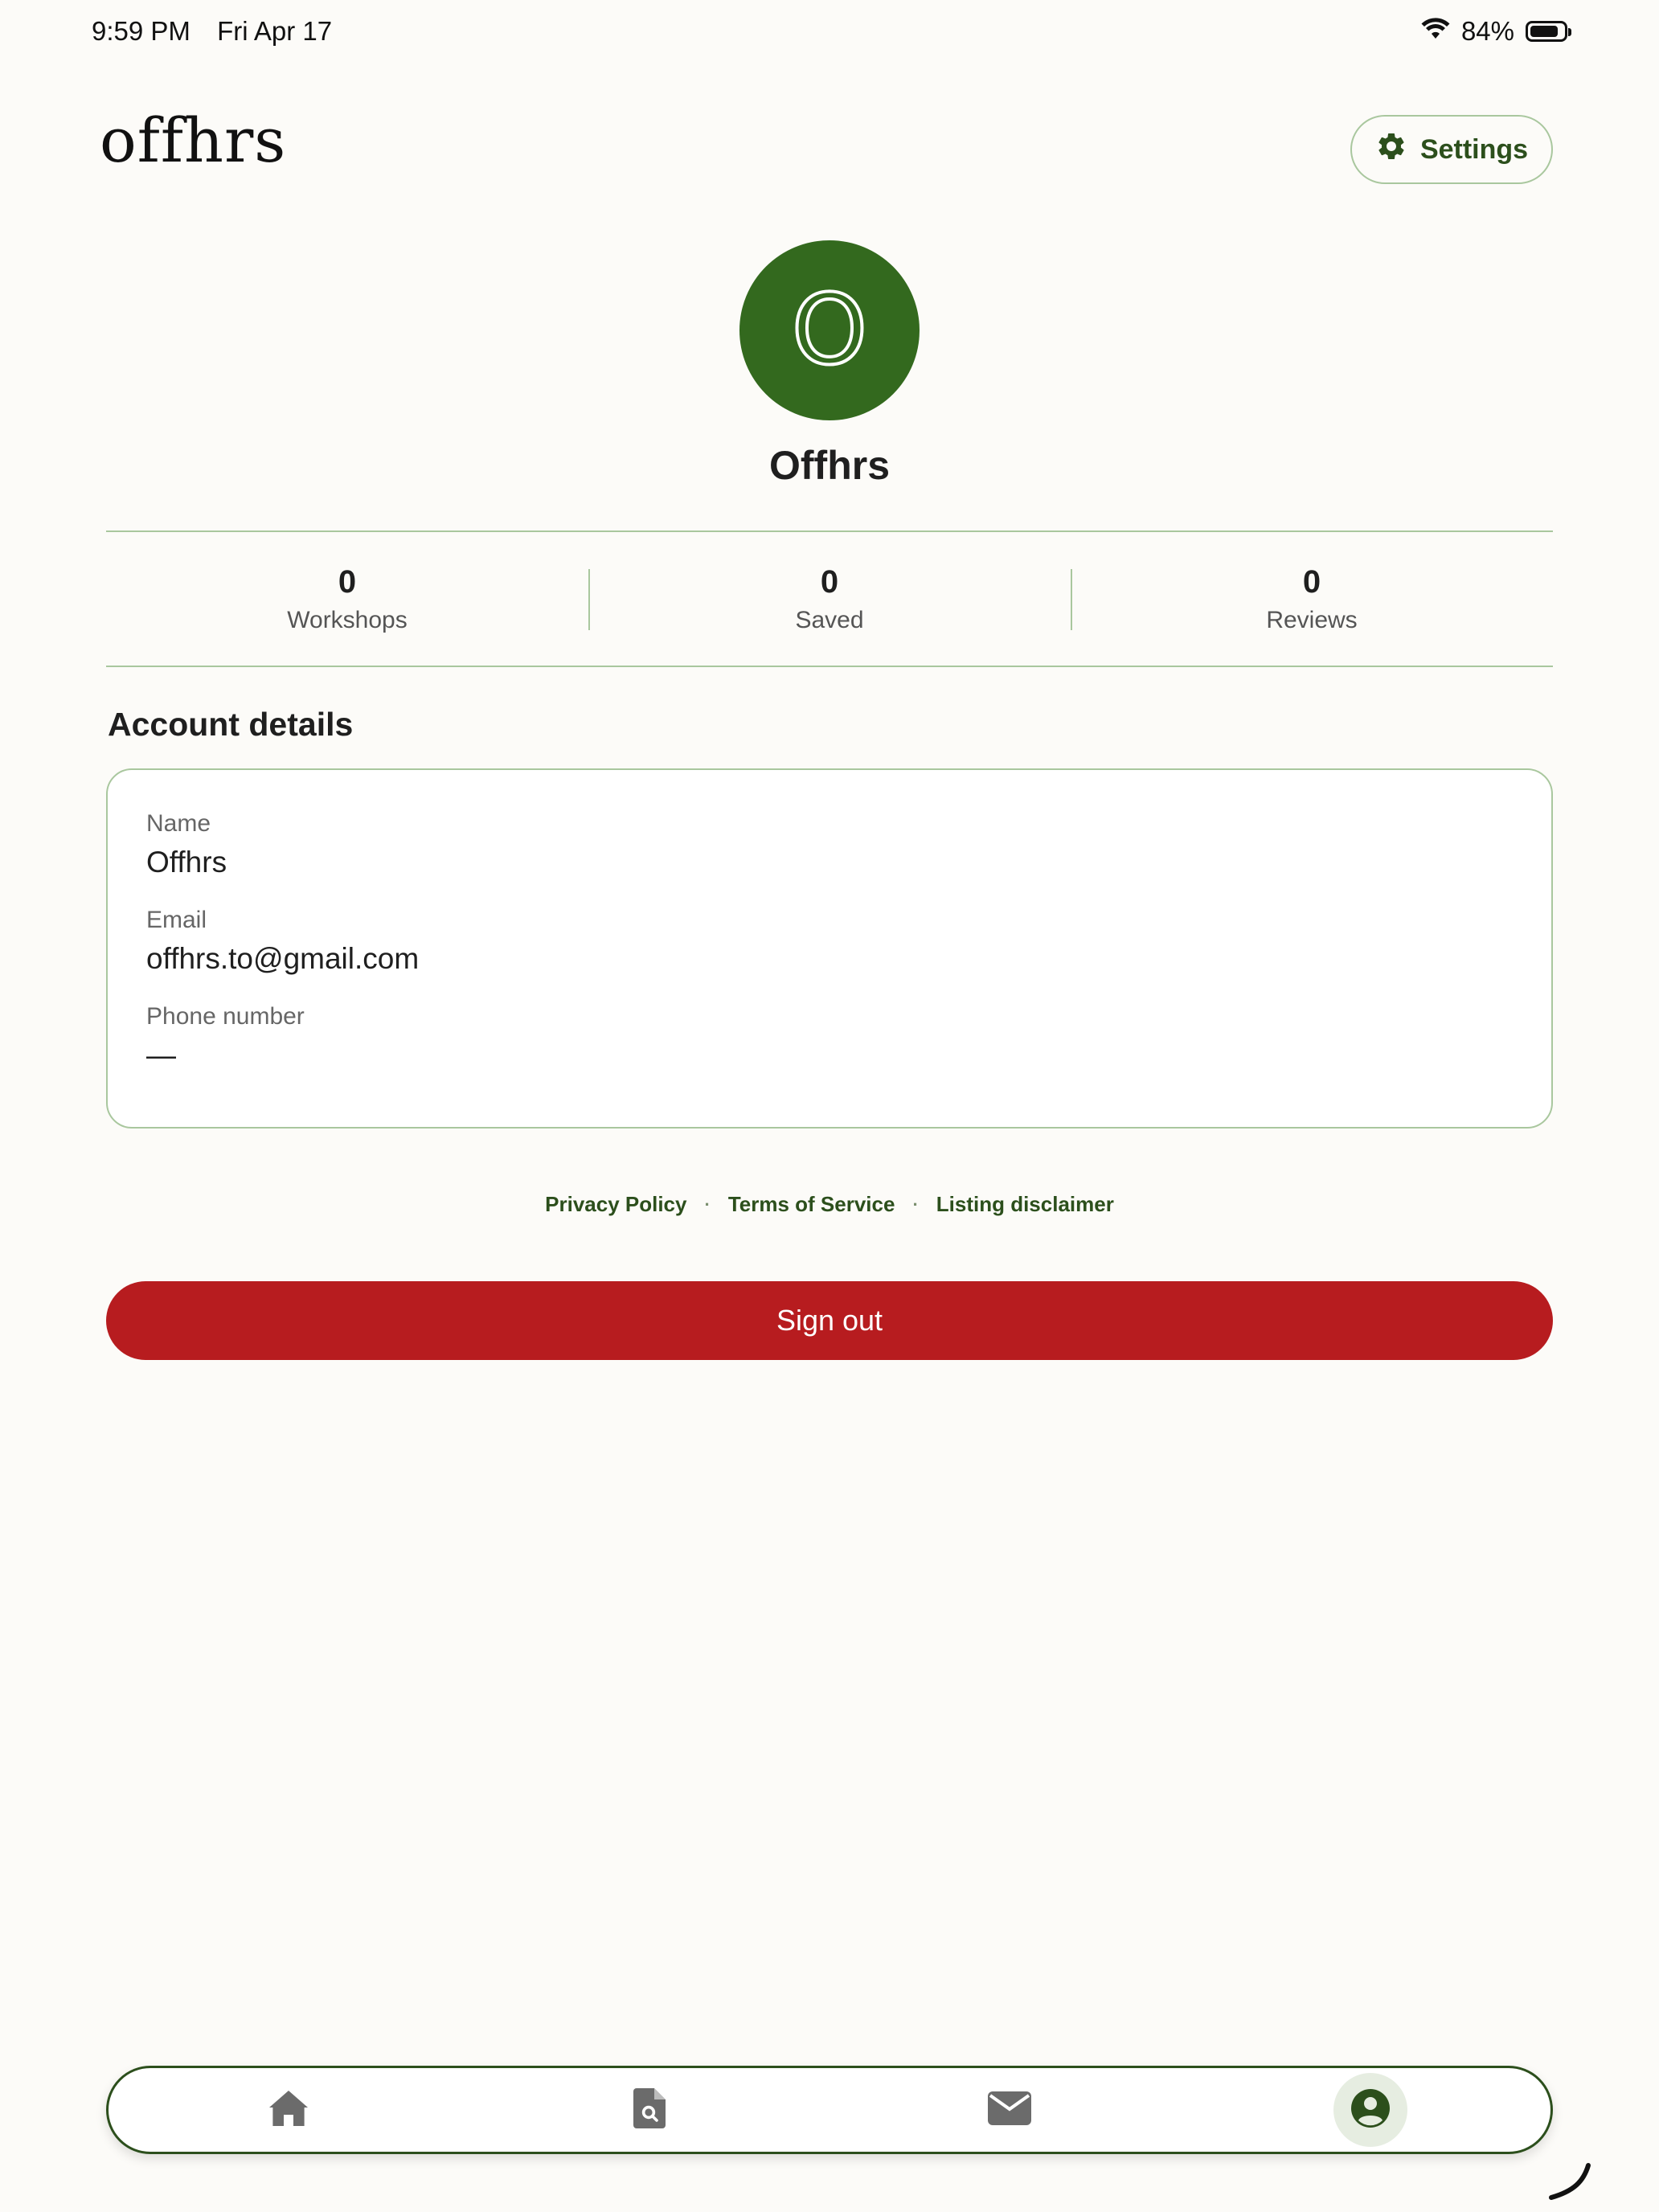  I want to click on document-search-icon, so click(649, 2109).